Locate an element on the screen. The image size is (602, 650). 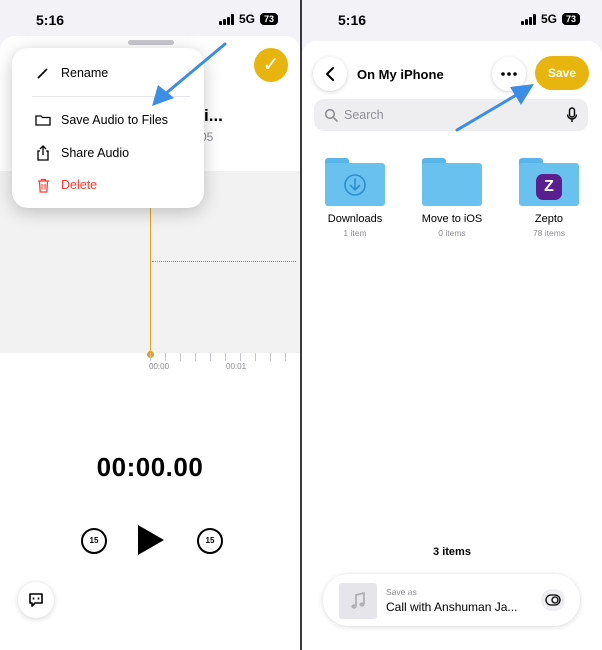
folder-count: 1 item is located at coordinates (355, 233).